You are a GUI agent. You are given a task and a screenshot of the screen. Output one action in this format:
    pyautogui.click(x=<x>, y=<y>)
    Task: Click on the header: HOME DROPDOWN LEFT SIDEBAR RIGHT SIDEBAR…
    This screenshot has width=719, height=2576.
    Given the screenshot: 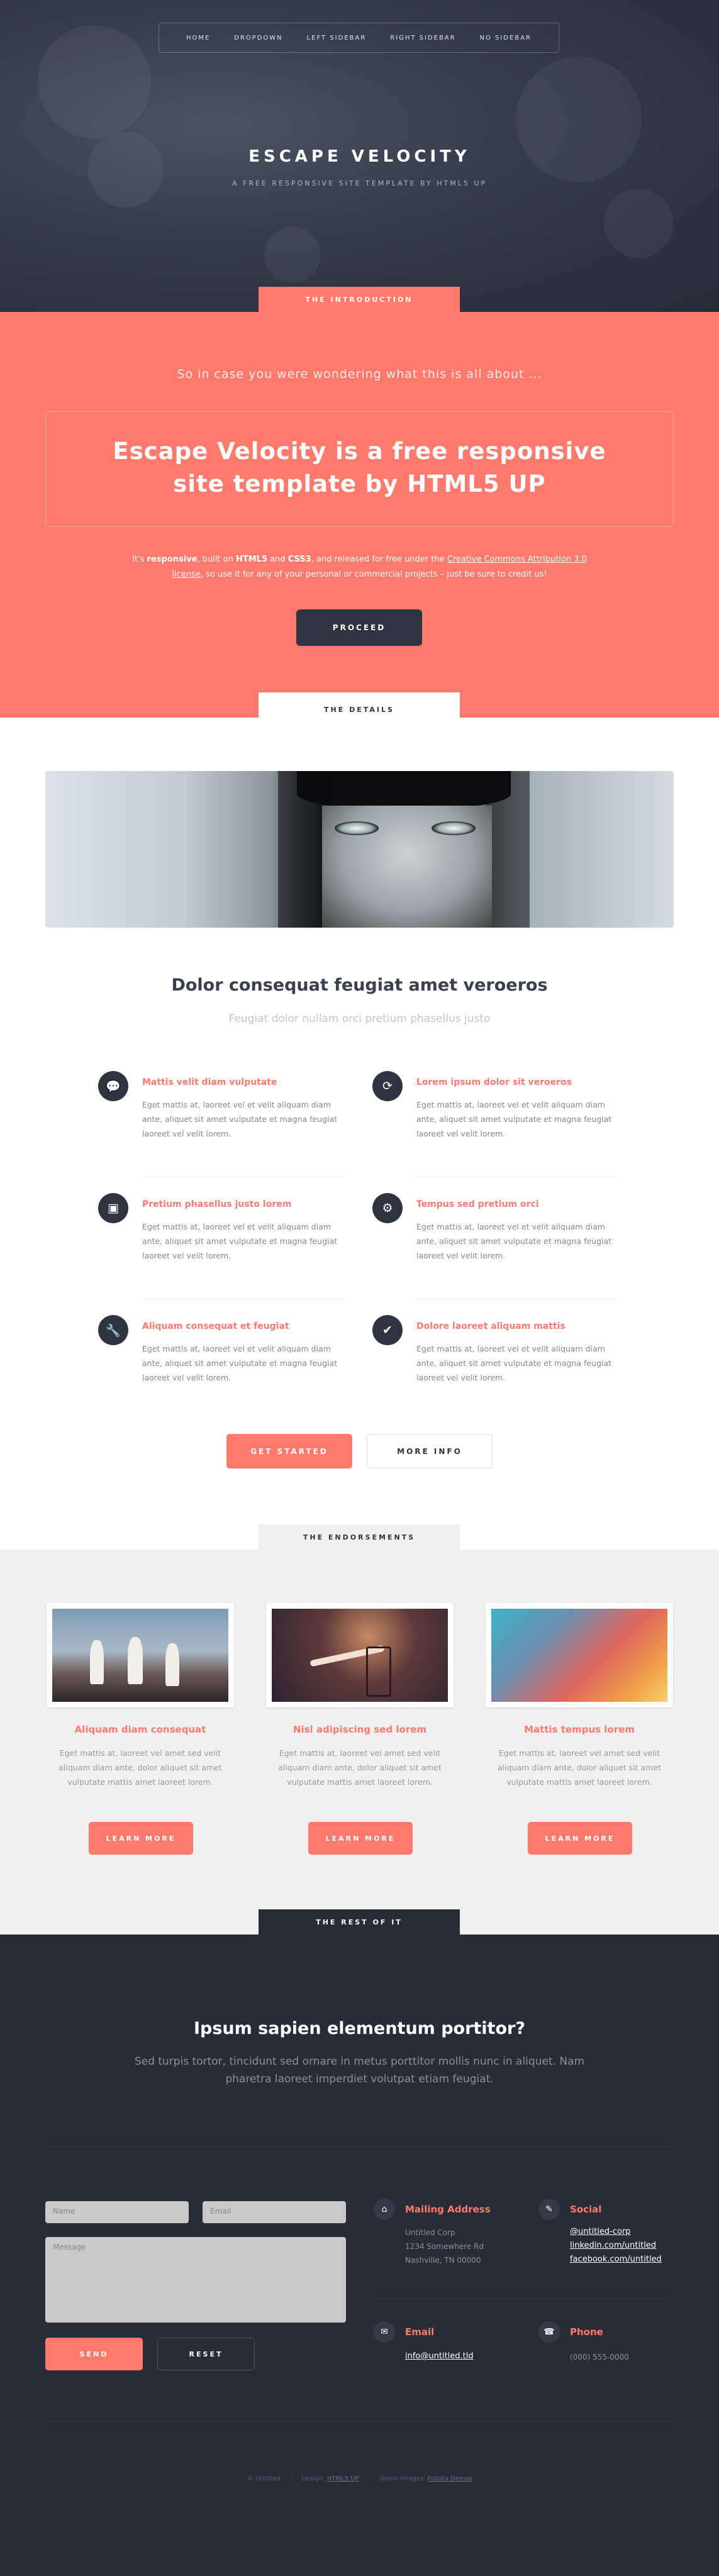 What is the action you would take?
    pyautogui.click(x=359, y=156)
    